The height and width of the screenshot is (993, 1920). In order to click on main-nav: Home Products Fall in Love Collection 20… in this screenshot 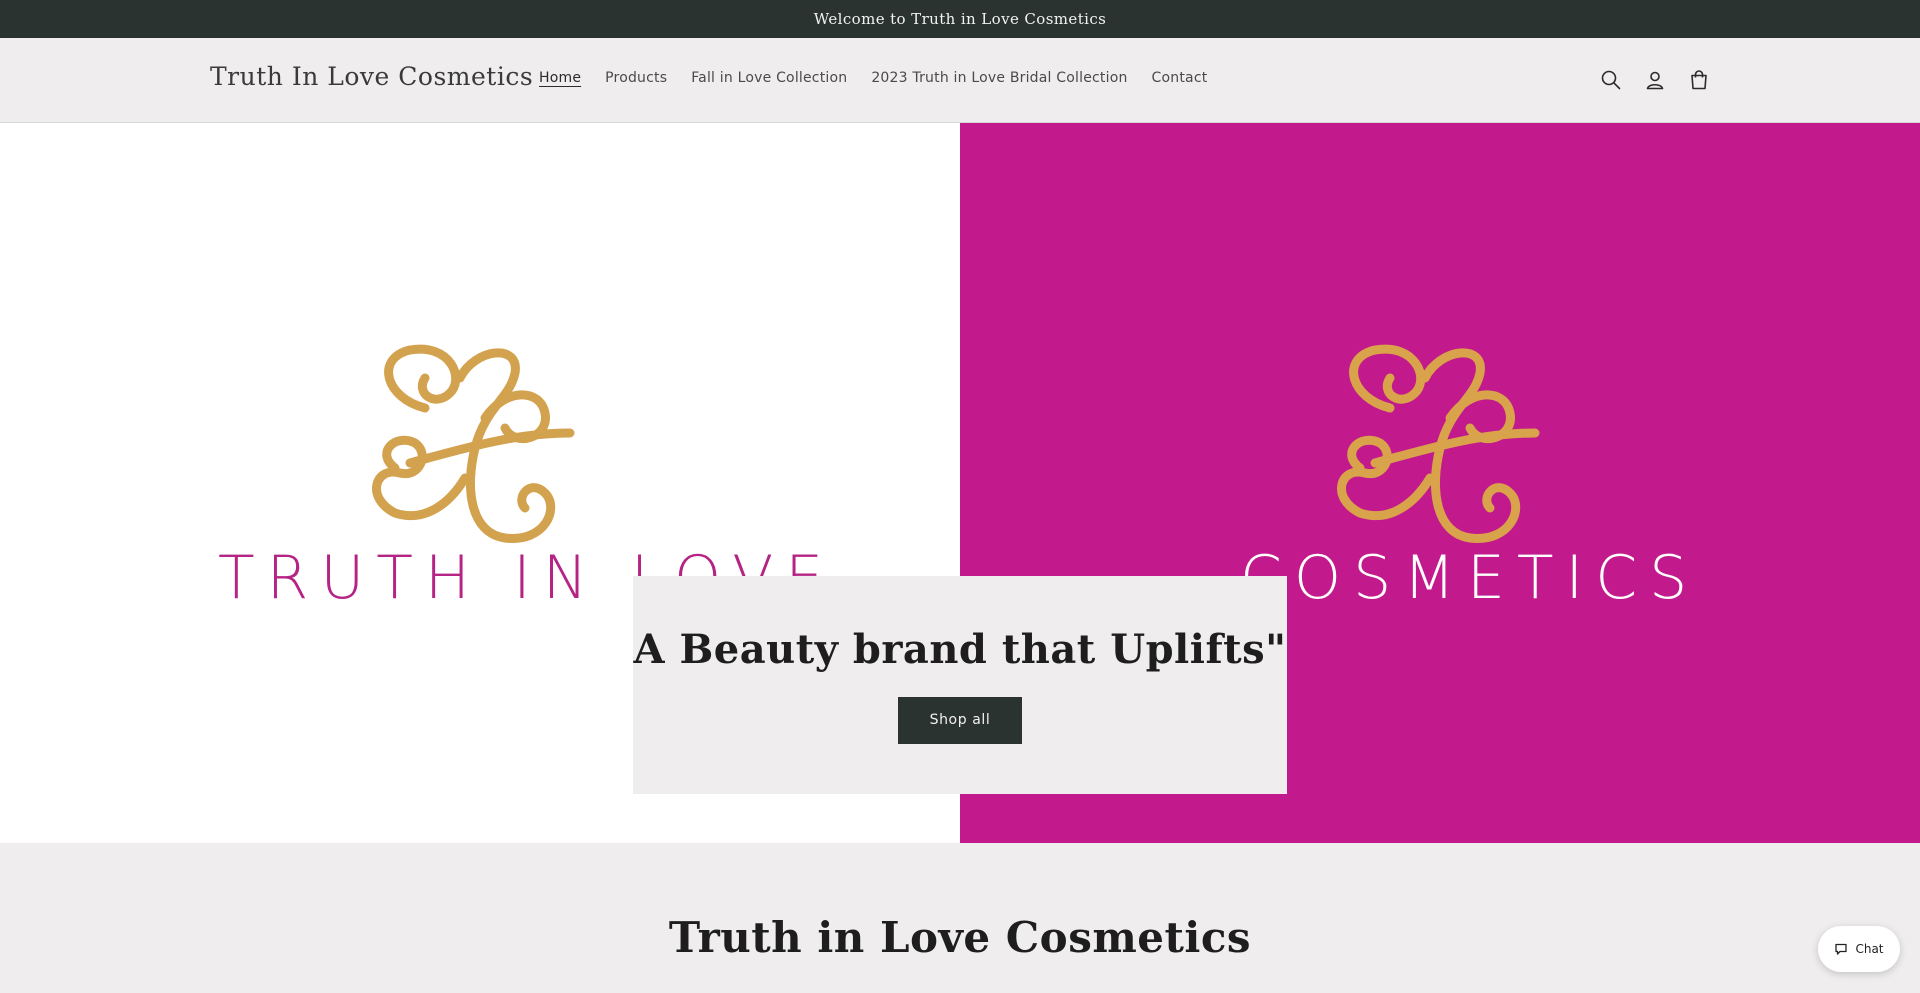, I will do `click(885, 78)`.